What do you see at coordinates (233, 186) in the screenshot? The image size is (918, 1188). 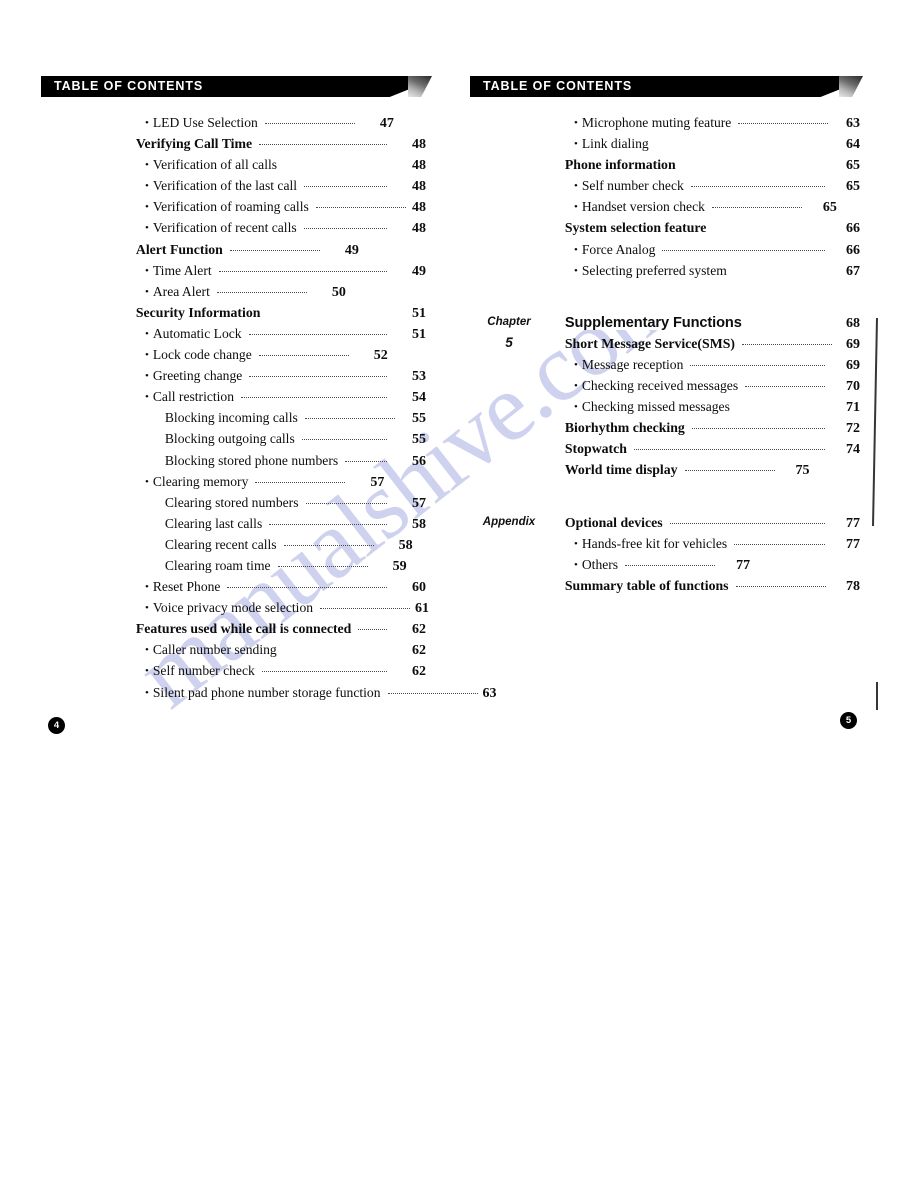 I see `toc-entry: • Verification of the last call 48` at bounding box center [233, 186].